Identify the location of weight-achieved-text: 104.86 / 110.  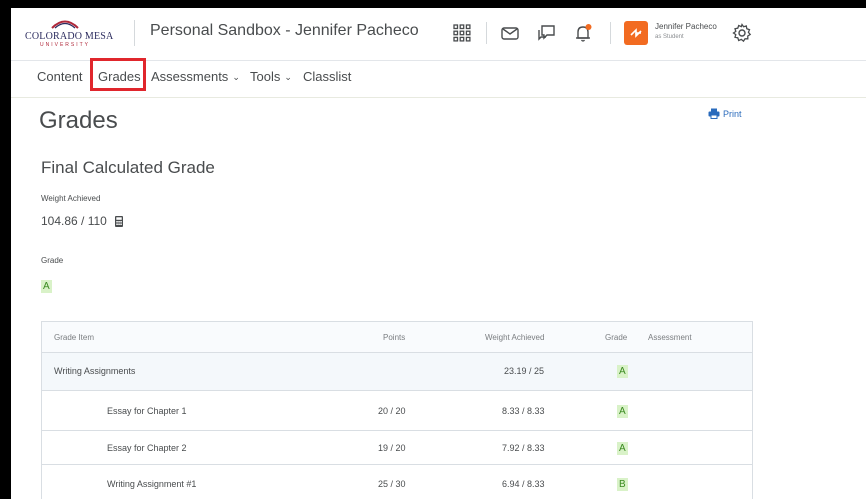
(74, 221).